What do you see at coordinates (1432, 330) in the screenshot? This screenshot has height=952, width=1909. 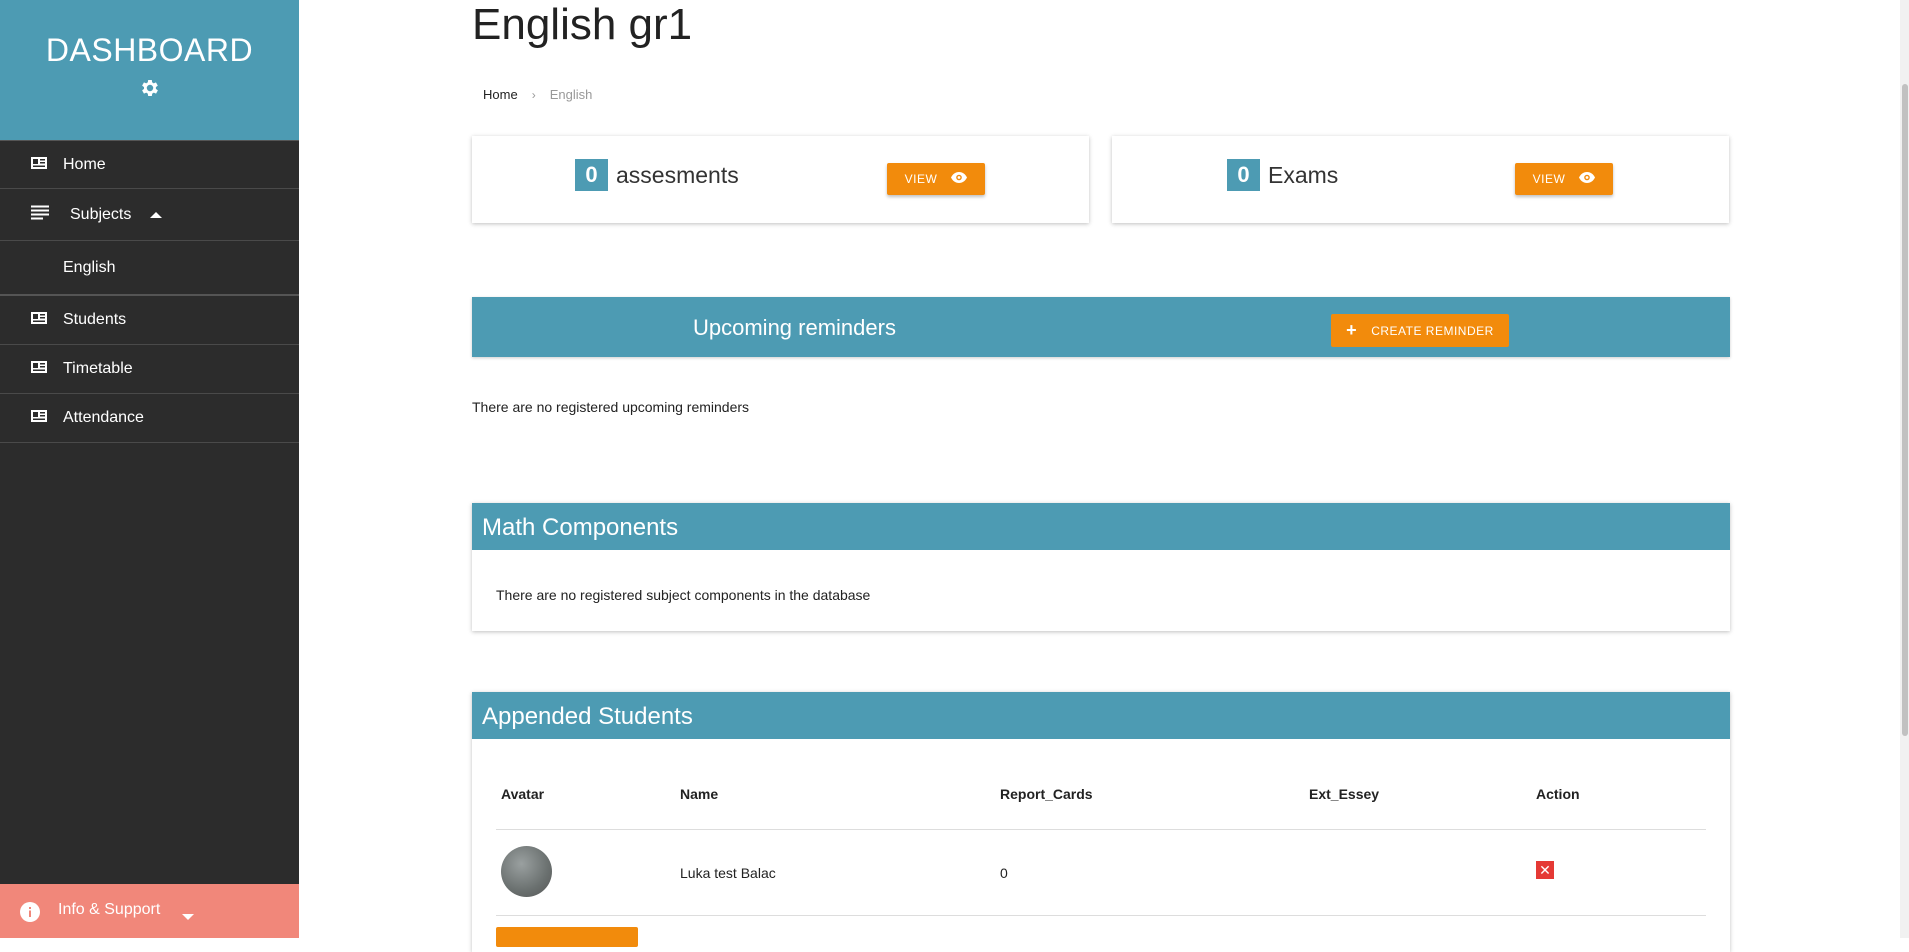 I see `create-reminder-label: CREATE REMINDER` at bounding box center [1432, 330].